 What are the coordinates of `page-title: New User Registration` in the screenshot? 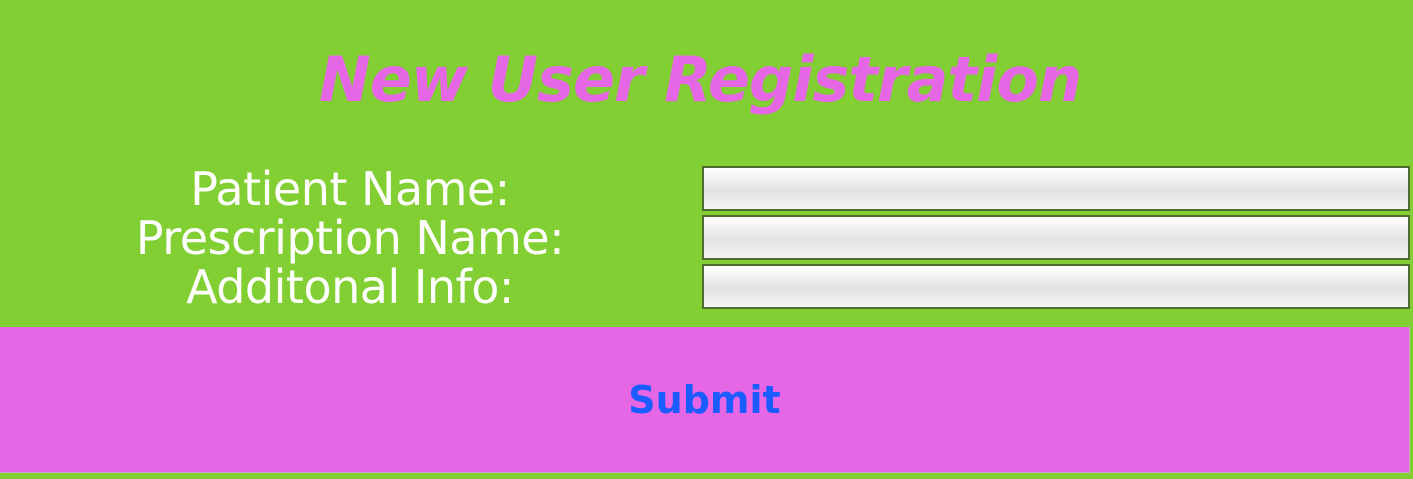 It's located at (700, 79).